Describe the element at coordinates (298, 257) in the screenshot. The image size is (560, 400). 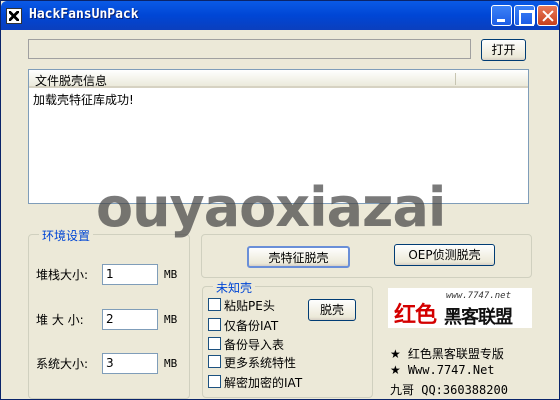
I see `signature-unpack-button: 壳特征脱壳` at that location.